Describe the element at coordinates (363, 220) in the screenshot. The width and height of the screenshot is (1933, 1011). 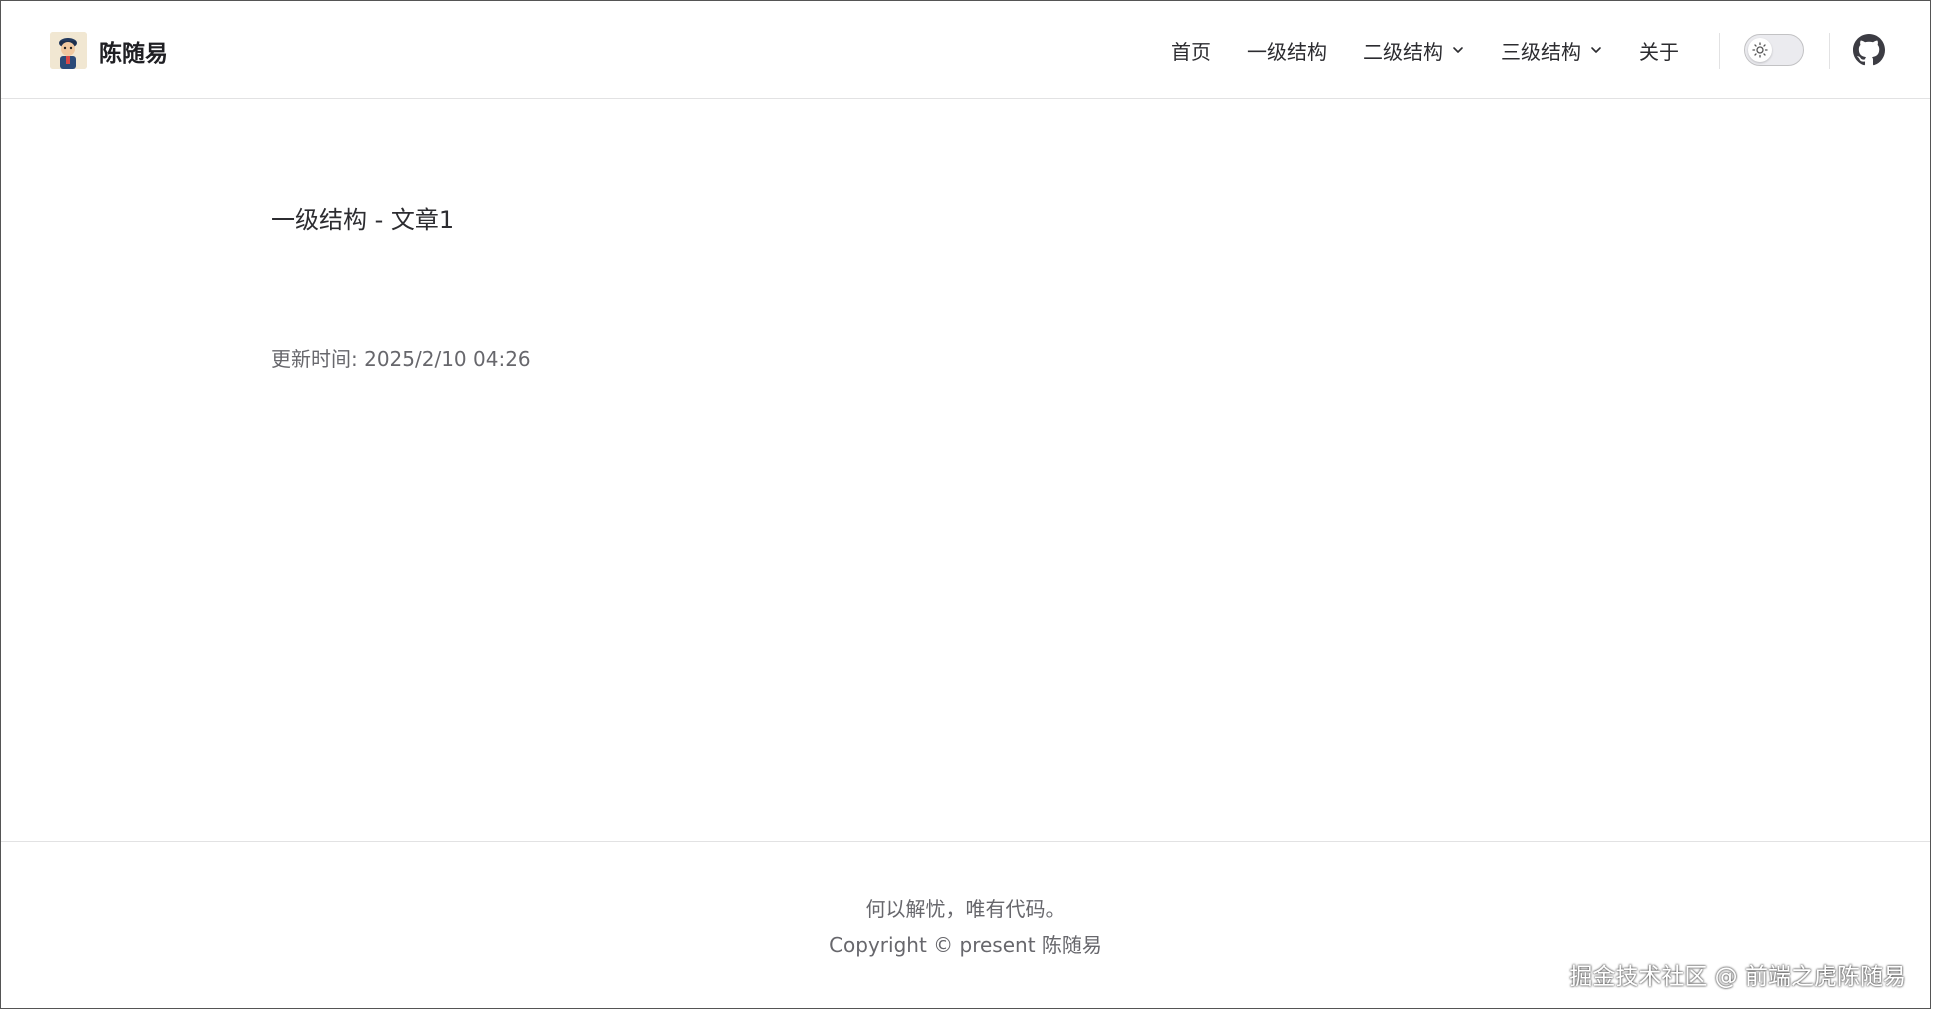
I see `page-title: 一级结构 - 文章1` at that location.